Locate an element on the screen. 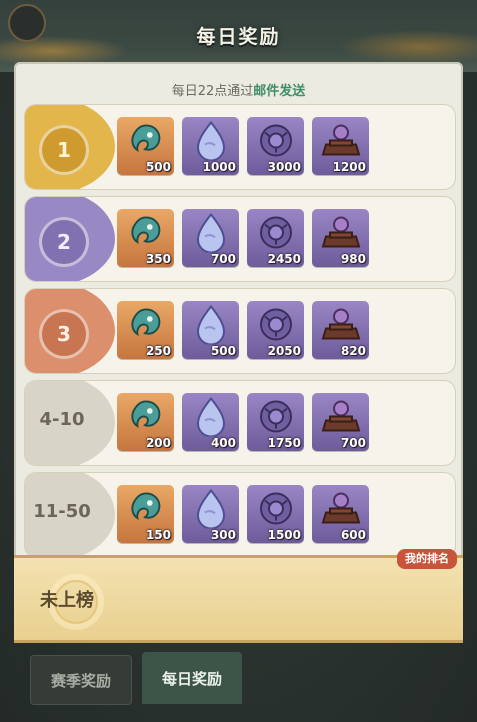 This screenshot has width=477, height=722. reward-items: 250 500 2050 820 is located at coordinates (243, 331).